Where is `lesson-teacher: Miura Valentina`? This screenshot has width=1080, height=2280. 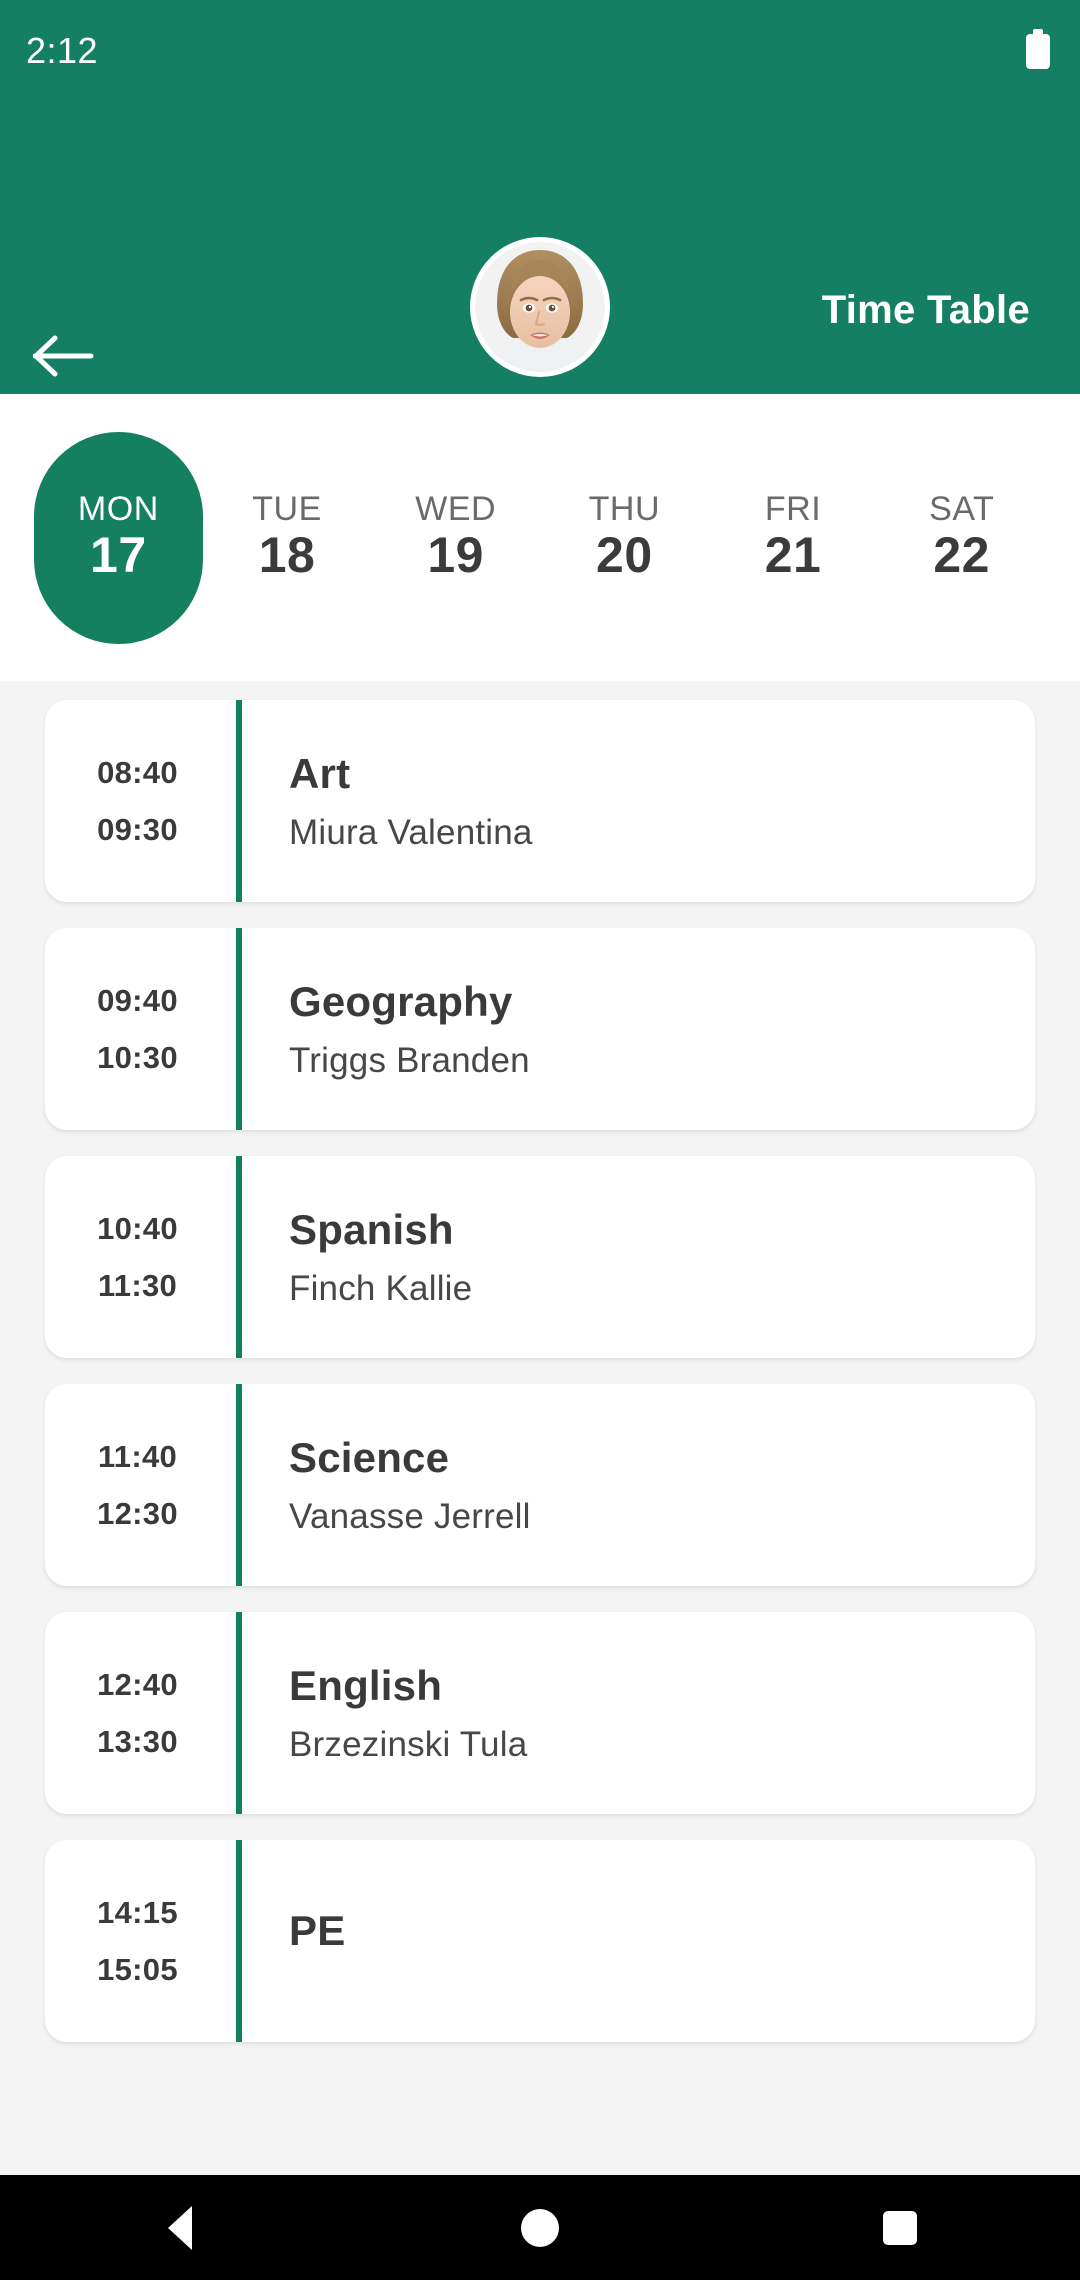
lesson-teacher: Miura Valentina is located at coordinates (411, 832).